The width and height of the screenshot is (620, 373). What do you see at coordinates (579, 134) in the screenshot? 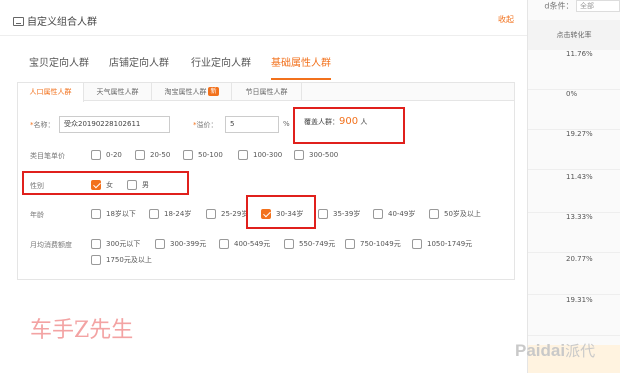
I see `ctr-value: 19.27%` at bounding box center [579, 134].